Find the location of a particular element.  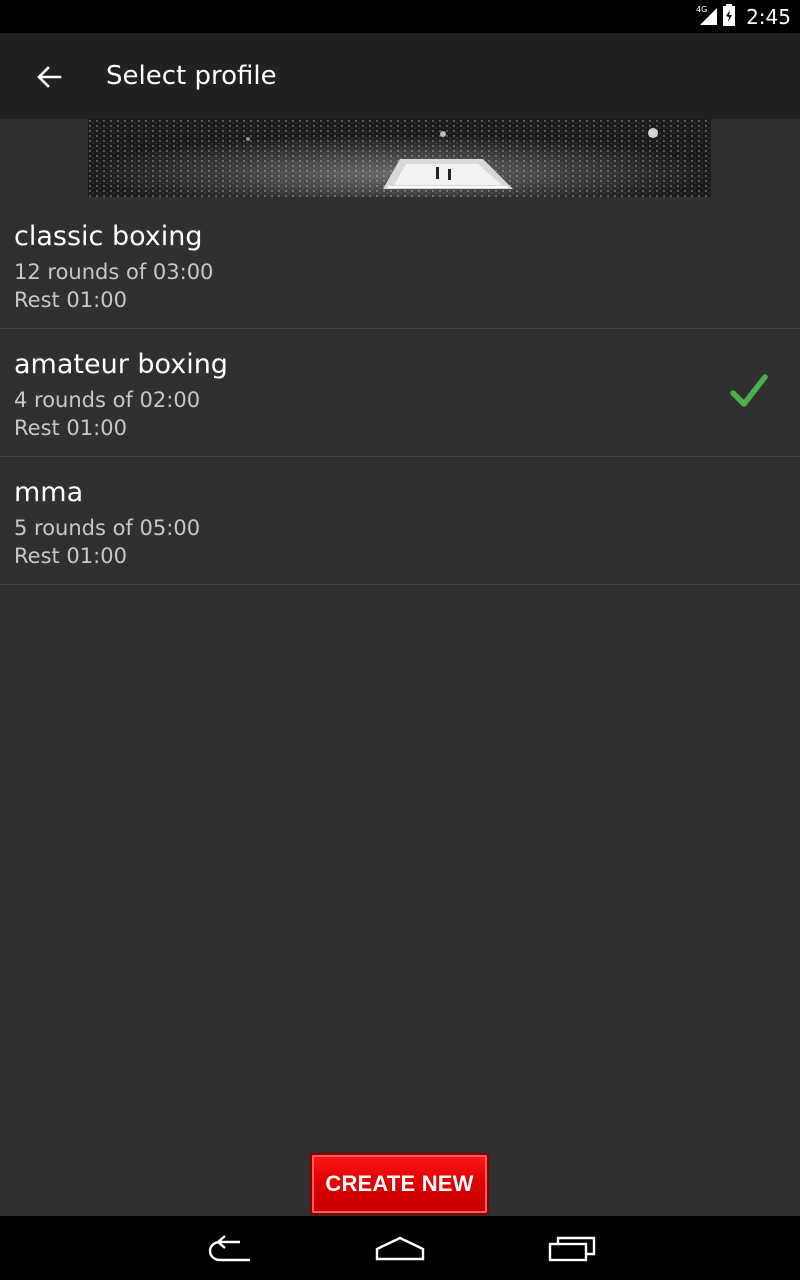

profile-name: classic boxing is located at coordinates (108, 236).